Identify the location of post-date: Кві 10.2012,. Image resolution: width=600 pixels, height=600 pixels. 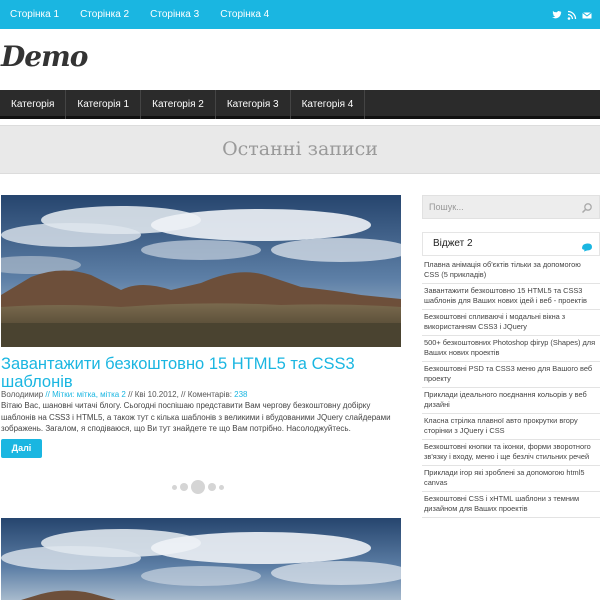
(156, 394).